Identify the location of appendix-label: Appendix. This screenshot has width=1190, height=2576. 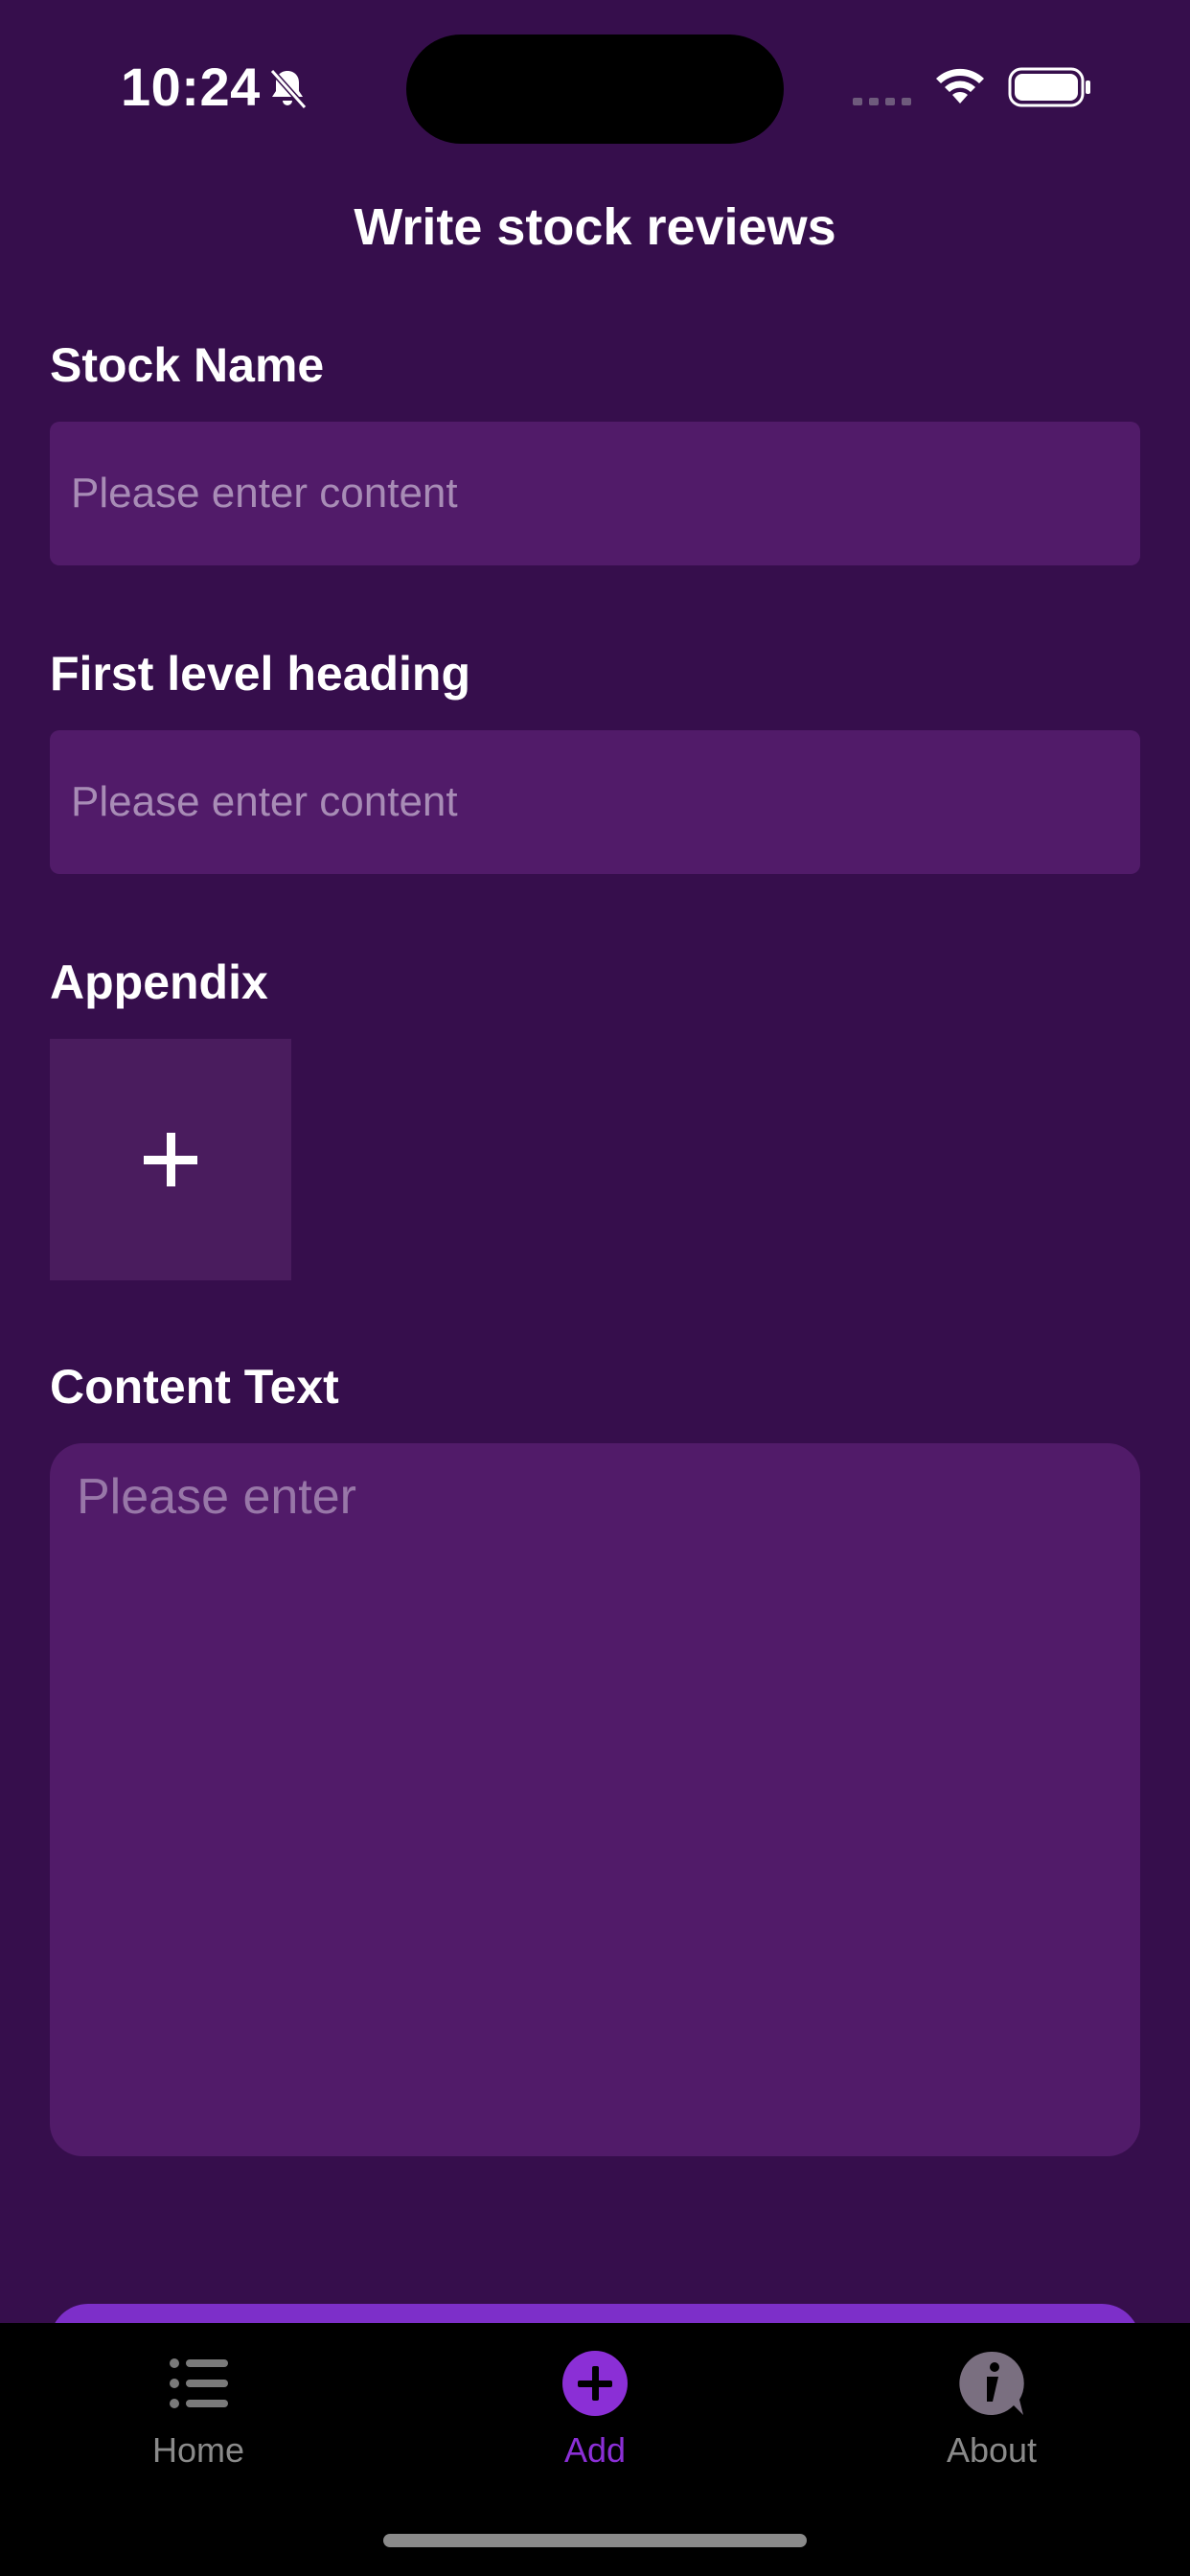
(159, 982).